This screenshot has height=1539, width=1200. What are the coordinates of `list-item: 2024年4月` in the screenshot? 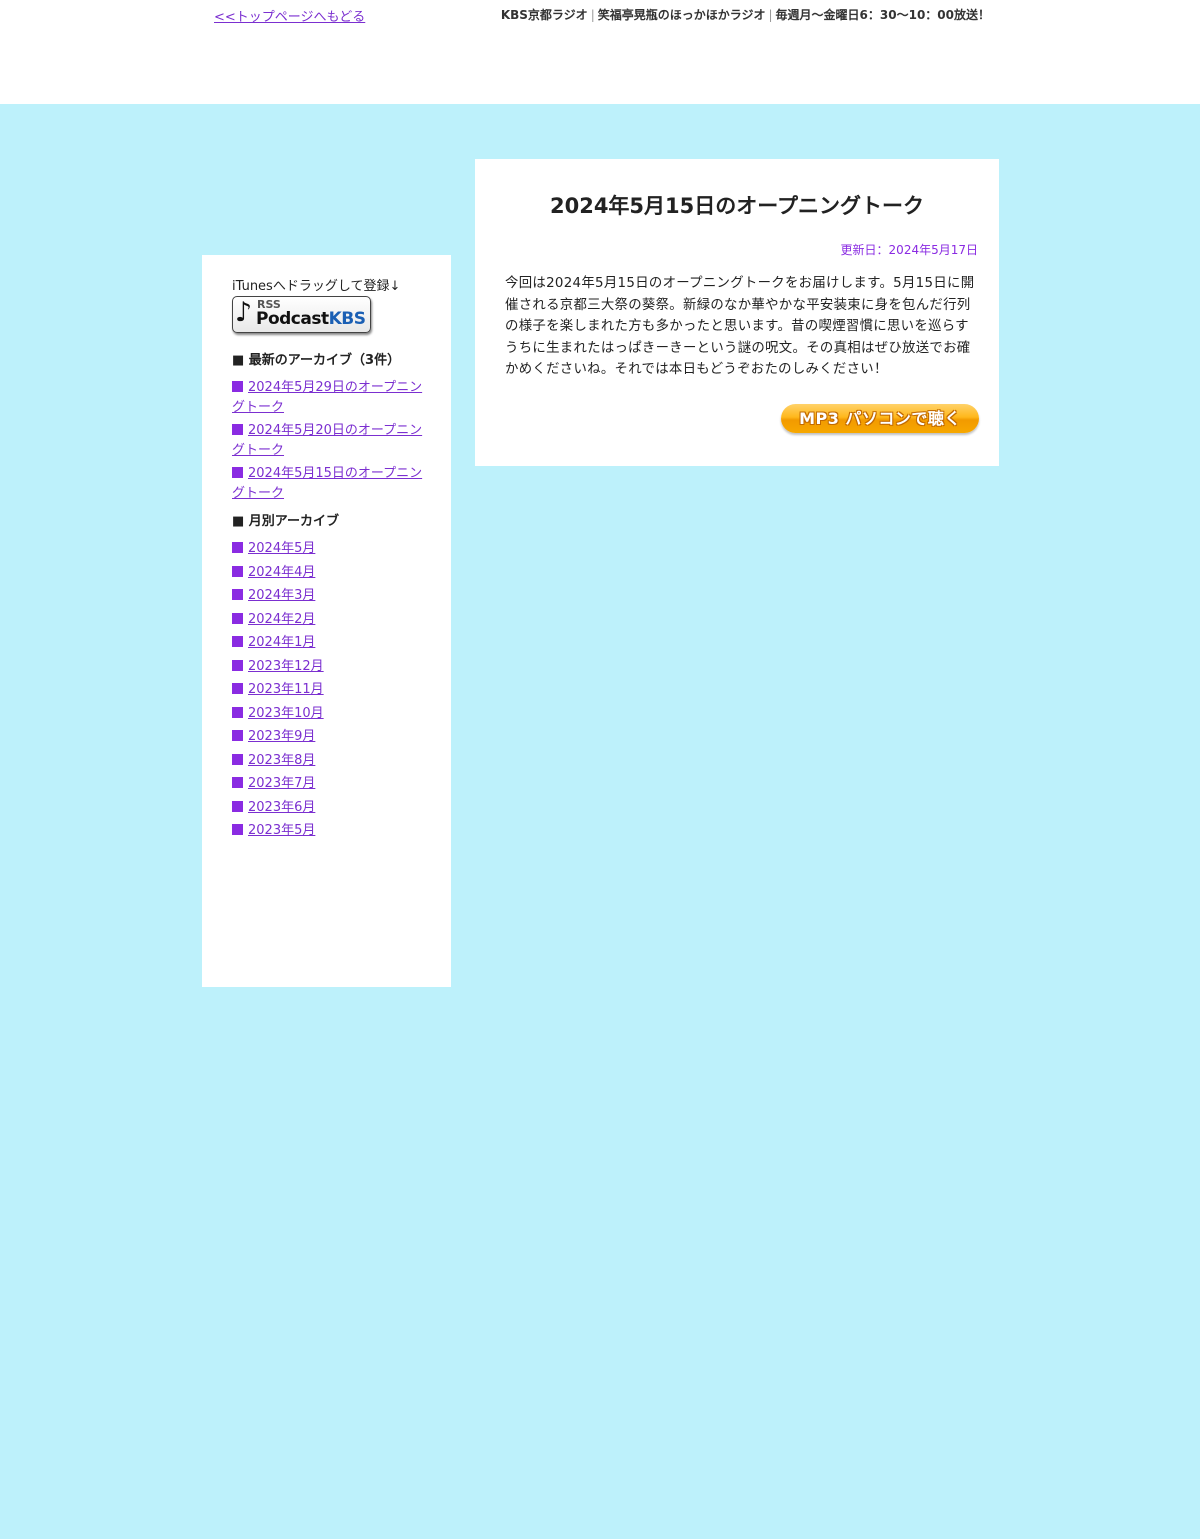 It's located at (332, 575).